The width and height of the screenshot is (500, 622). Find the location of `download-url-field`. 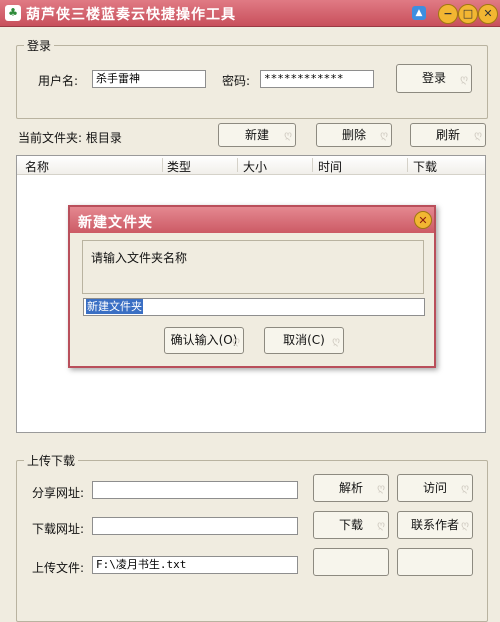

download-url-field is located at coordinates (195, 526).